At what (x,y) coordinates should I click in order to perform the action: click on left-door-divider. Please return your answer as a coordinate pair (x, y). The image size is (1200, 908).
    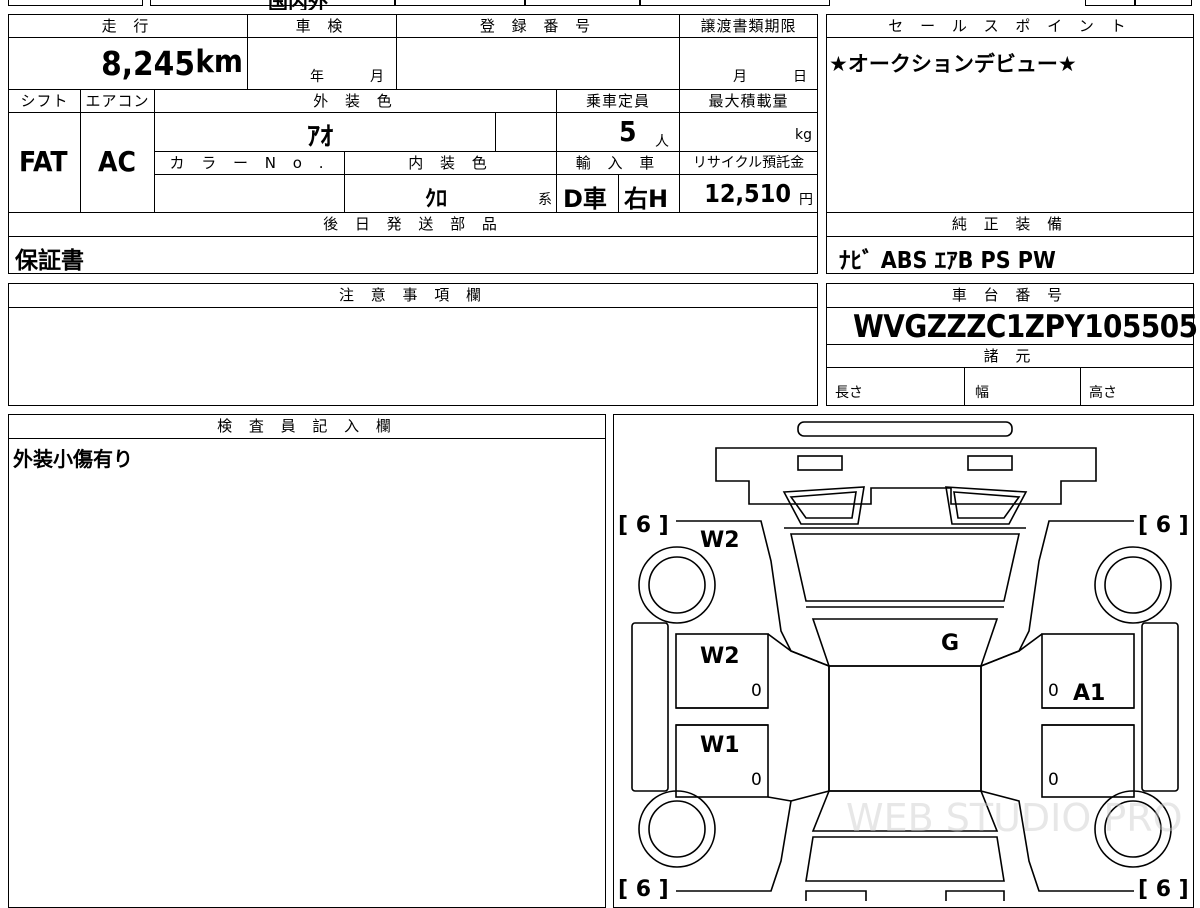
    Looking at the image, I should click on (722, 716).